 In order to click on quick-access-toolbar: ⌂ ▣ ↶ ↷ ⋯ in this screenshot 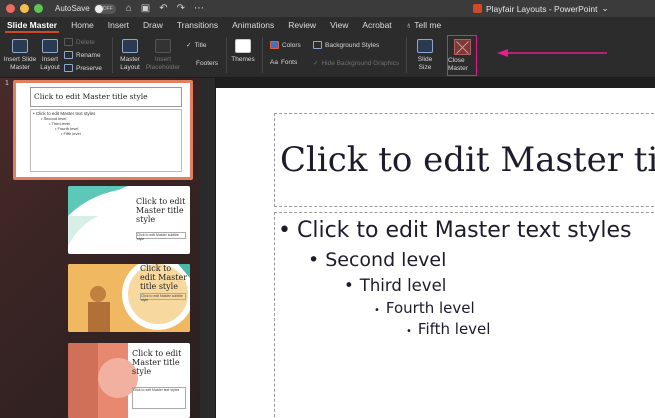, I will do `click(165, 8)`.